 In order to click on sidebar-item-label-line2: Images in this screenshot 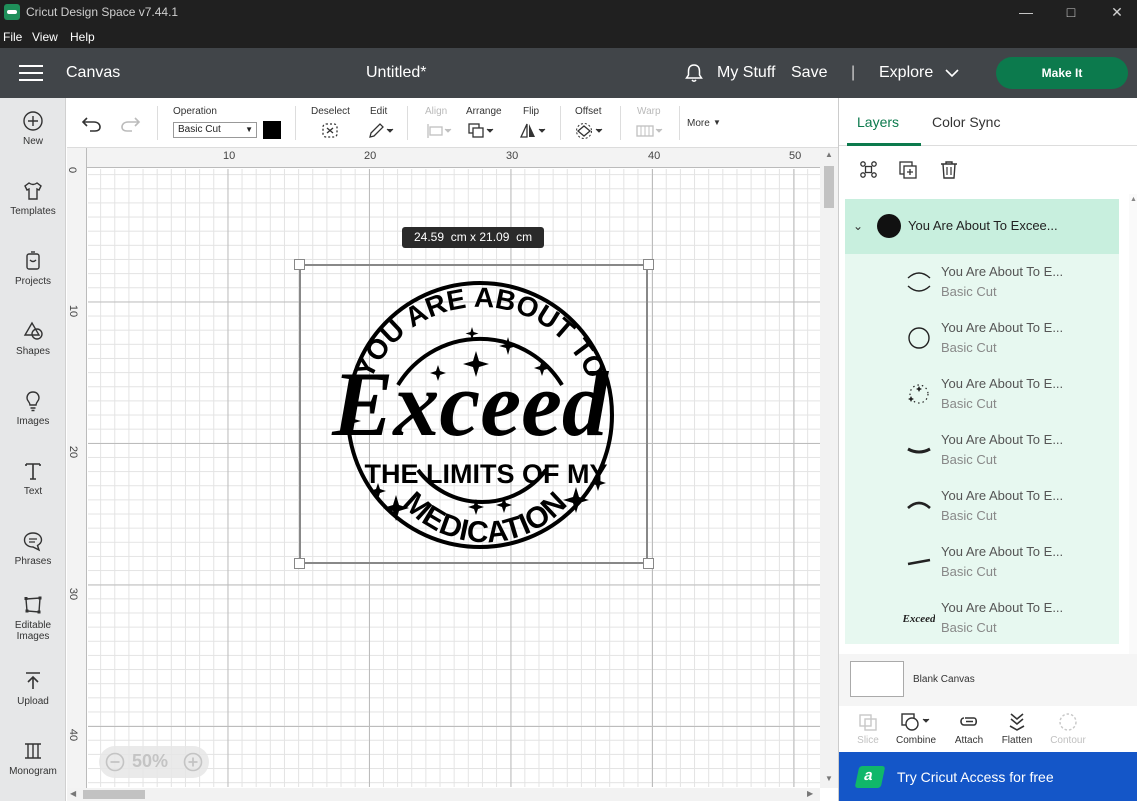, I will do `click(33, 636)`.